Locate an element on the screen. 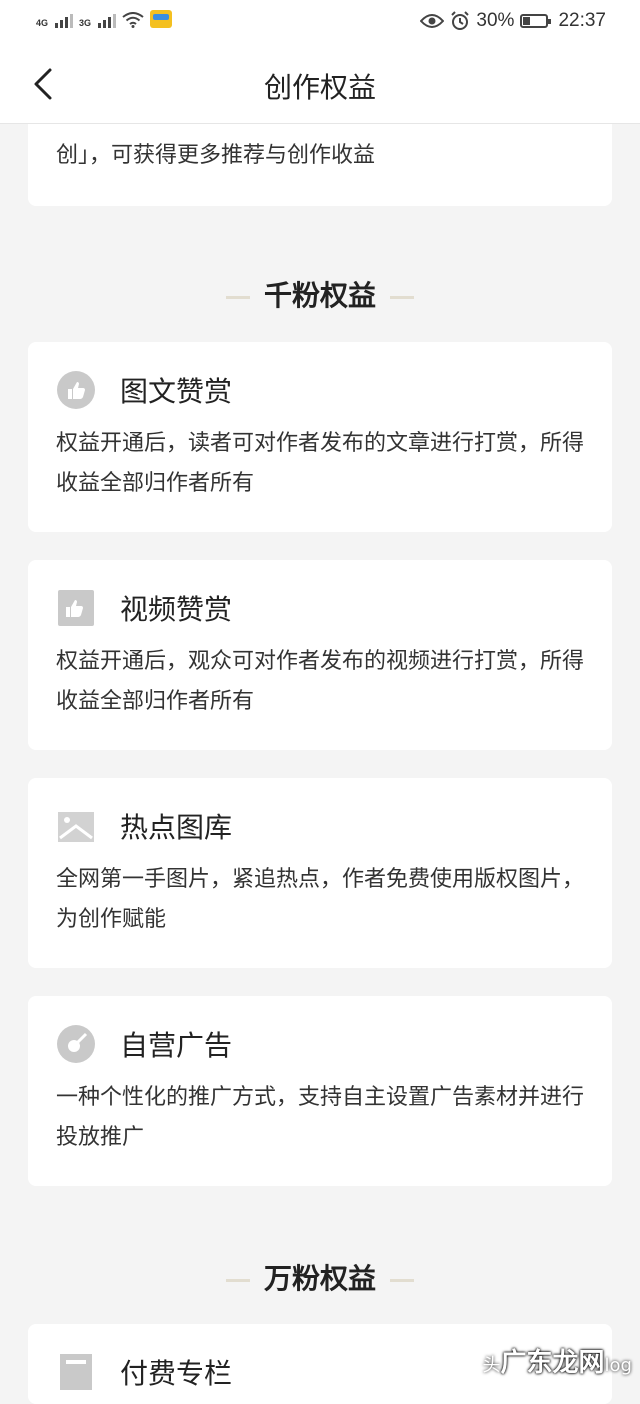 The height and width of the screenshot is (1404, 640). status-bar: 4G 3G 30% 22:37 is located at coordinates (320, 22).